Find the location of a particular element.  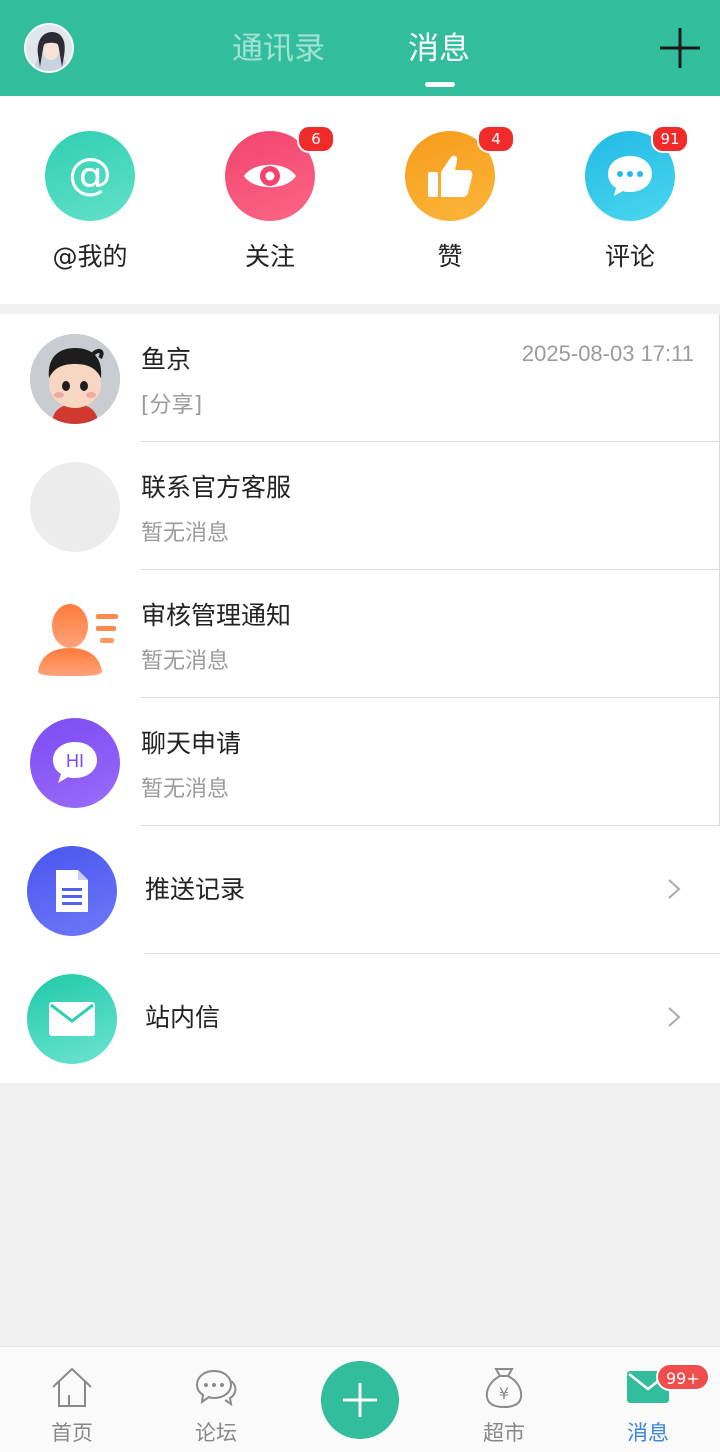

nav-label-forum: 论坛 is located at coordinates (216, 1433).